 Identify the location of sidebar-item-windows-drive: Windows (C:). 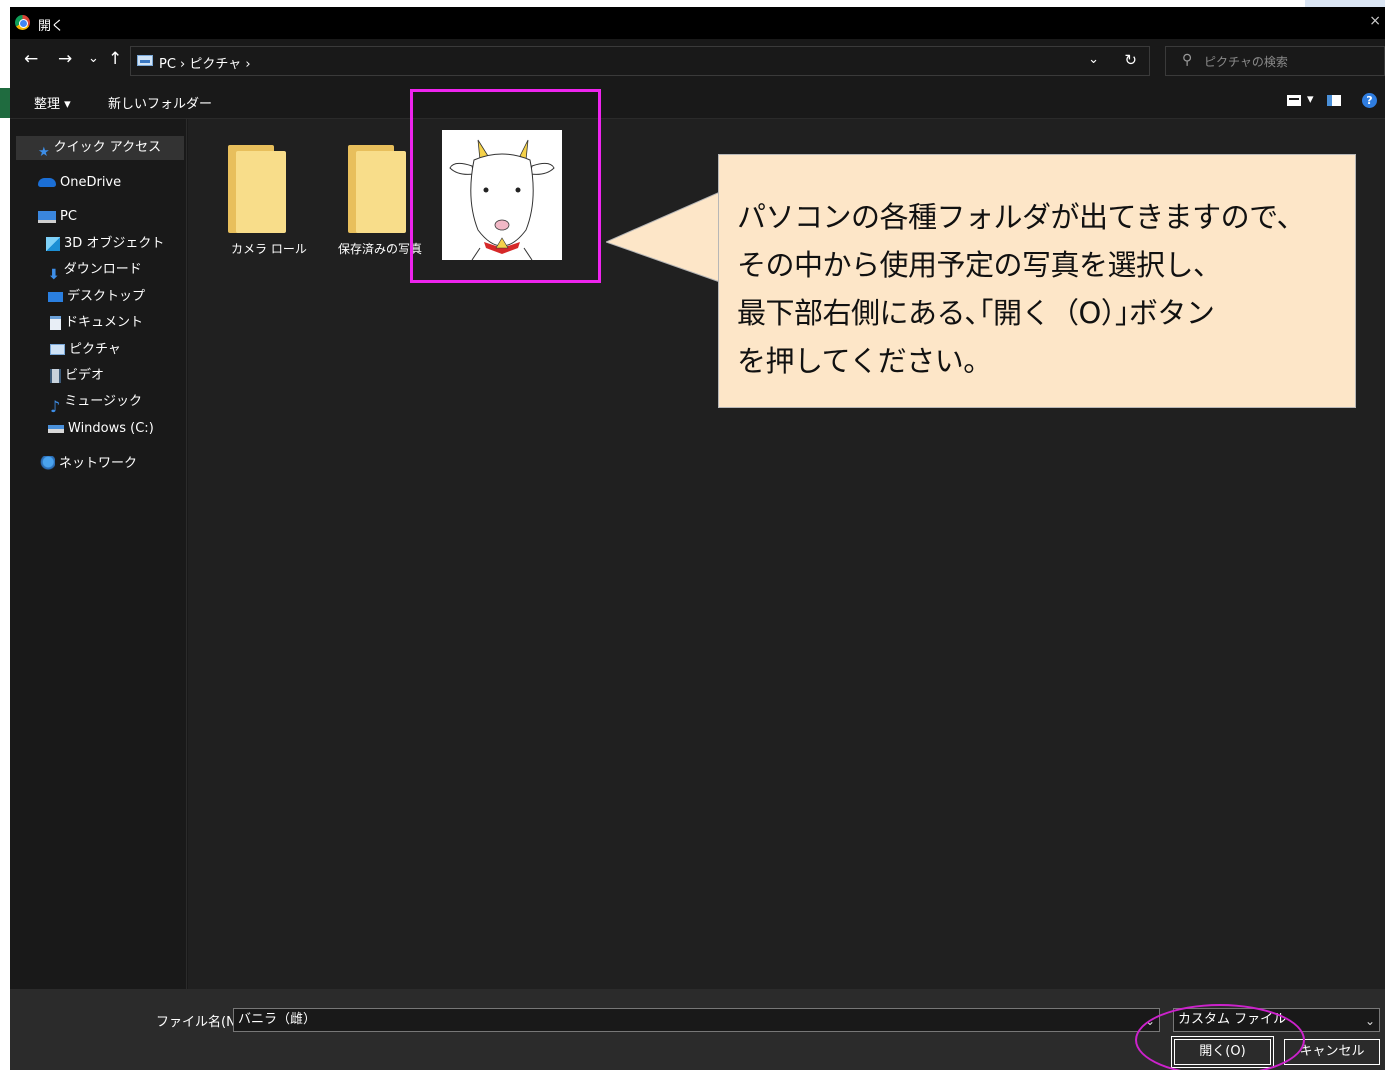
(101, 429).